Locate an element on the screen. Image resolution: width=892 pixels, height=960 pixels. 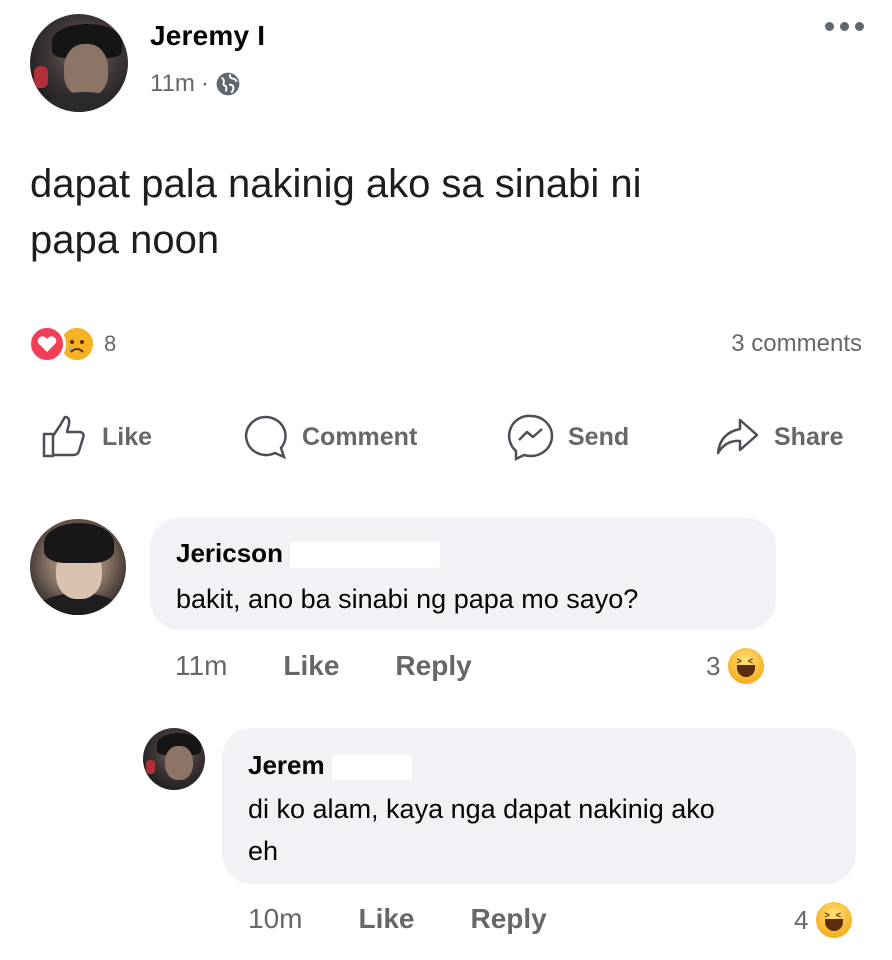
reaction-count: 8 is located at coordinates (110, 343).